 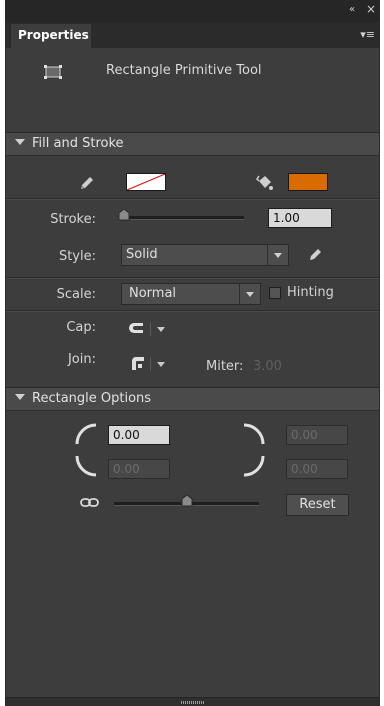 I want to click on no-color-slash-icon, so click(x=146, y=182).